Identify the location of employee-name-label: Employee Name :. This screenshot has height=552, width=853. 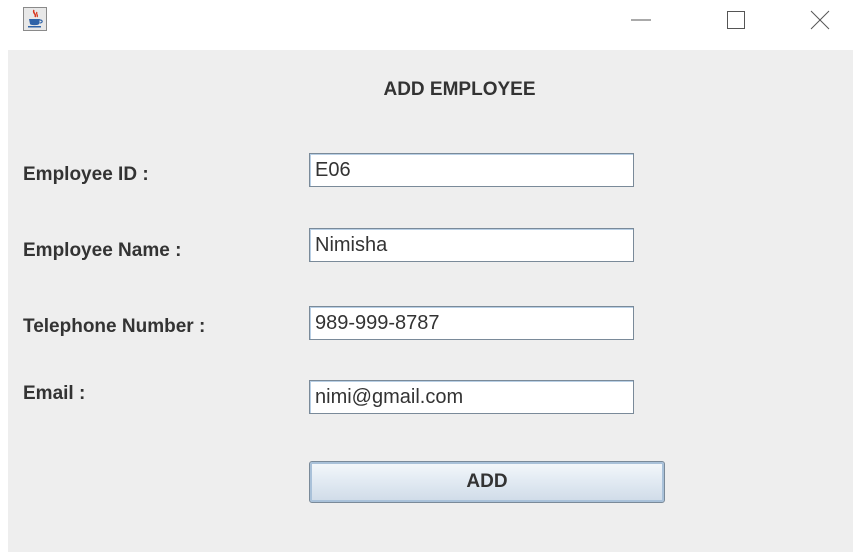
(102, 250).